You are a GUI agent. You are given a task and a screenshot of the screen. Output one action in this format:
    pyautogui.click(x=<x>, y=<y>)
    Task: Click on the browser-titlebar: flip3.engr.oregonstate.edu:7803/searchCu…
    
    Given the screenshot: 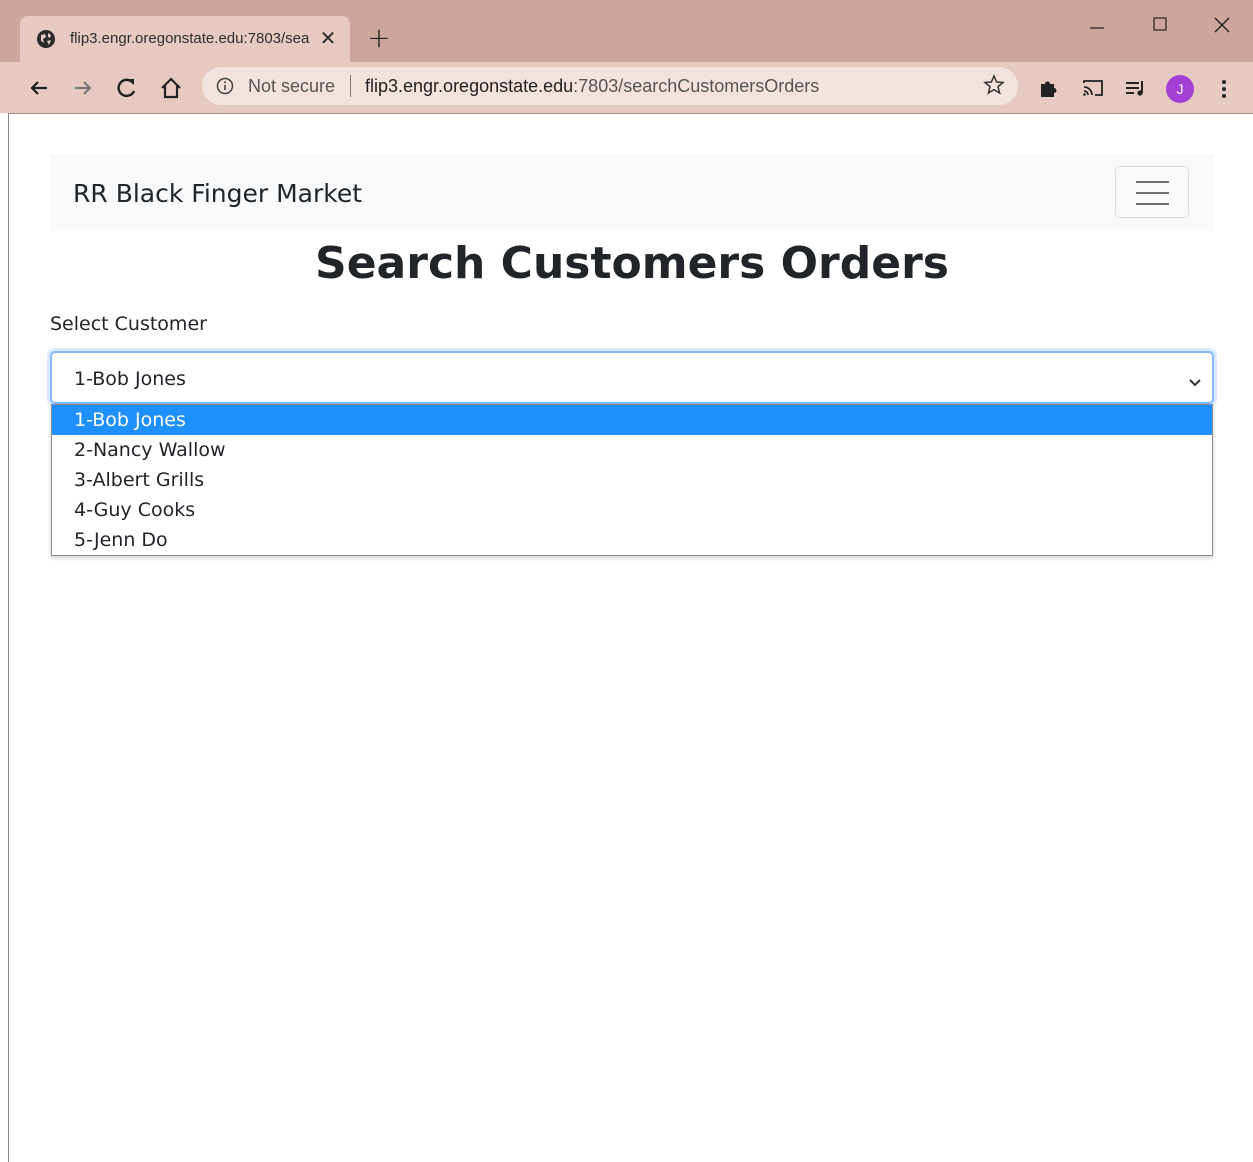 What is the action you would take?
    pyautogui.click(x=626, y=31)
    